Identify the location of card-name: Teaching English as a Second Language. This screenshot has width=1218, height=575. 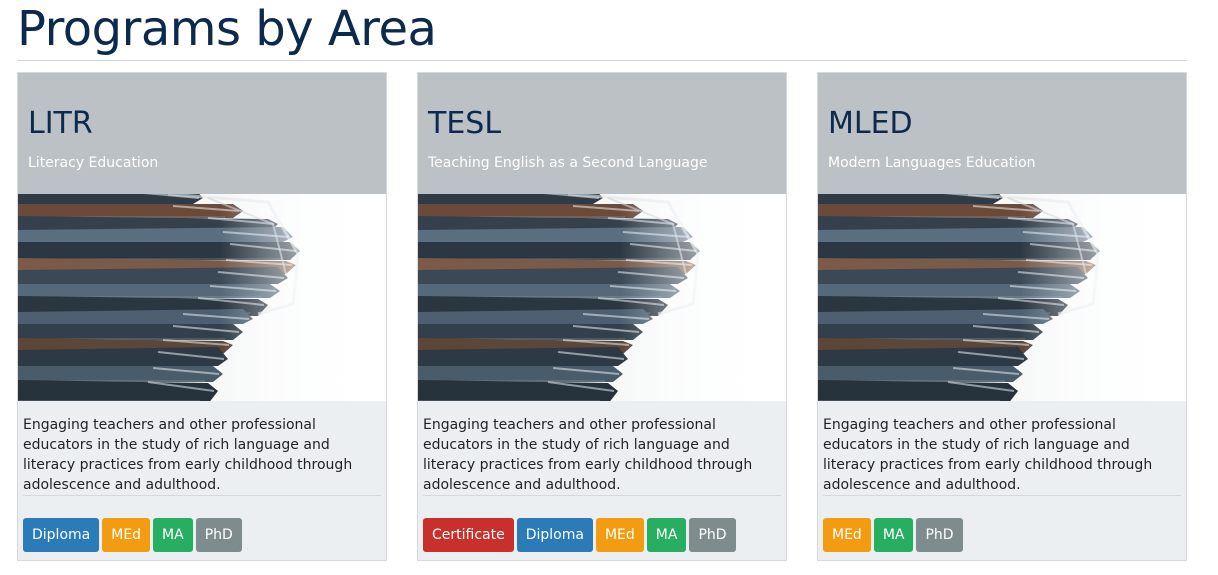
(568, 163).